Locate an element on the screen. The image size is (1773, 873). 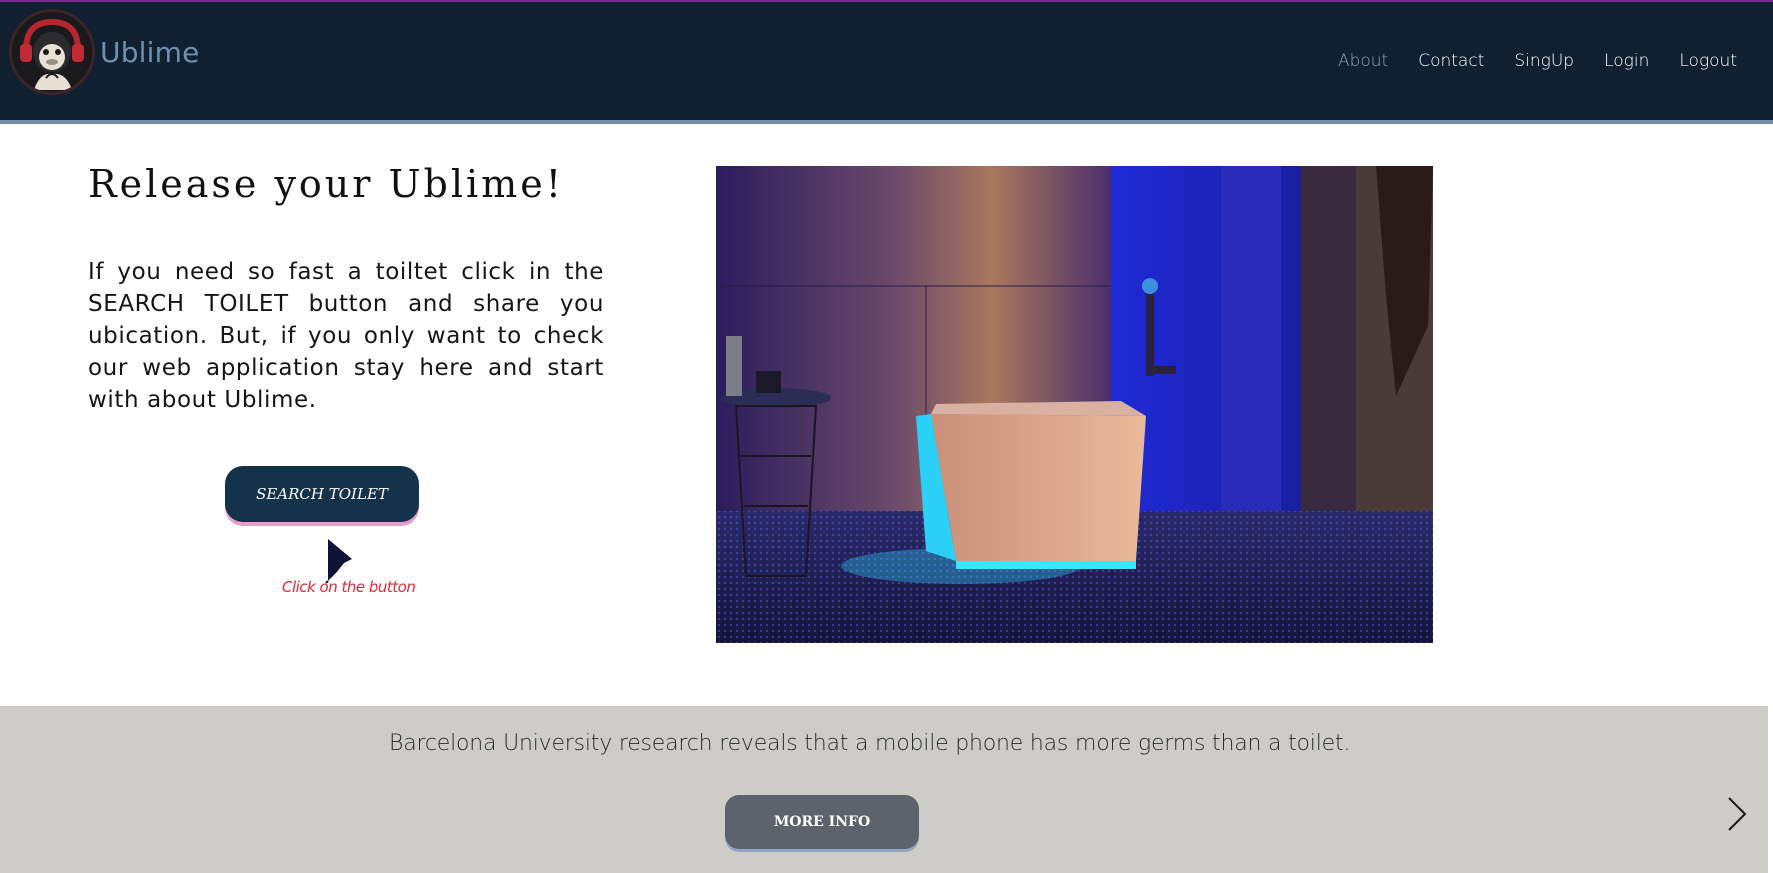
brand-name: Ublime is located at coordinates (150, 52).